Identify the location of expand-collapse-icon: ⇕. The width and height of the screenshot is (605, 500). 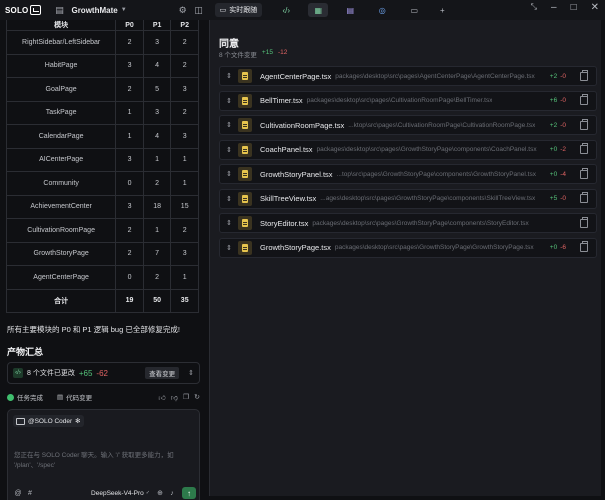
(191, 373).